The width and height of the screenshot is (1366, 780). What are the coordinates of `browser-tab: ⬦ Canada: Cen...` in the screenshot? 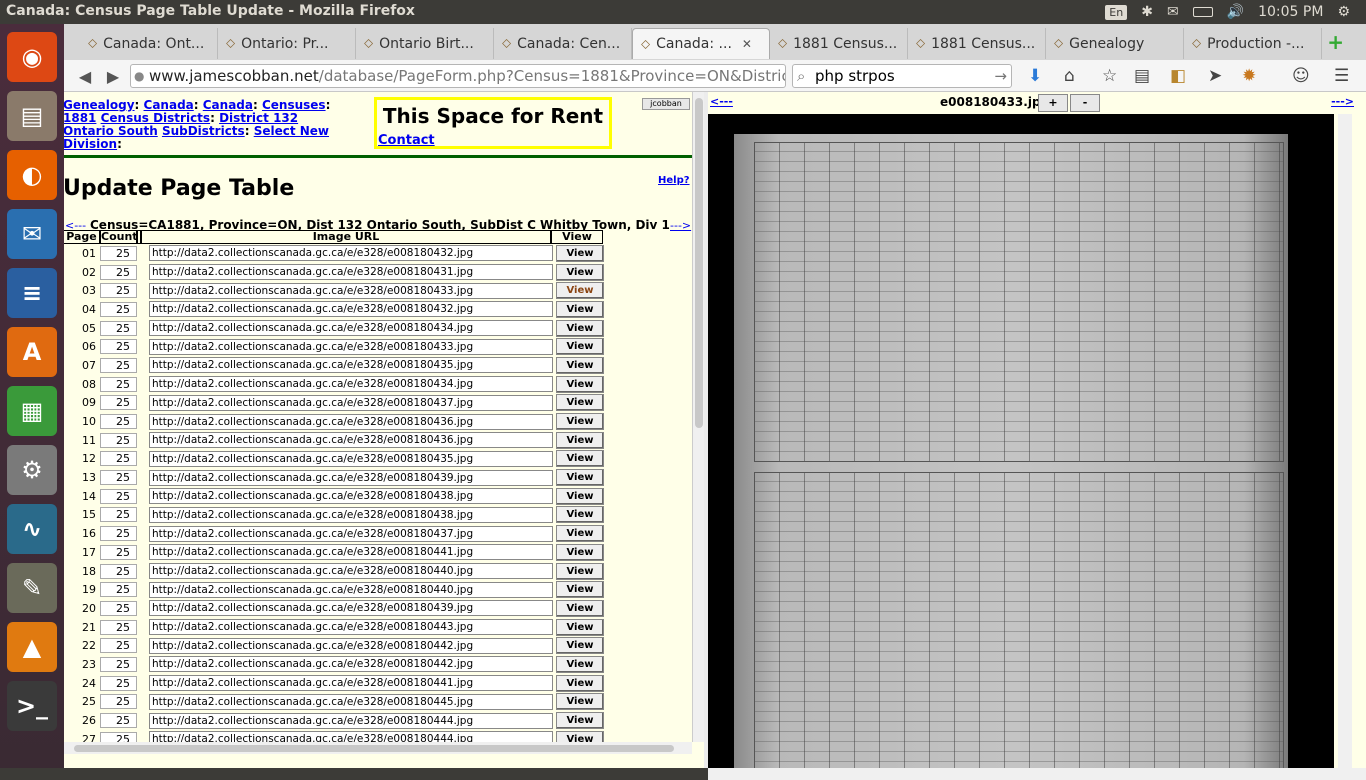 It's located at (563, 43).